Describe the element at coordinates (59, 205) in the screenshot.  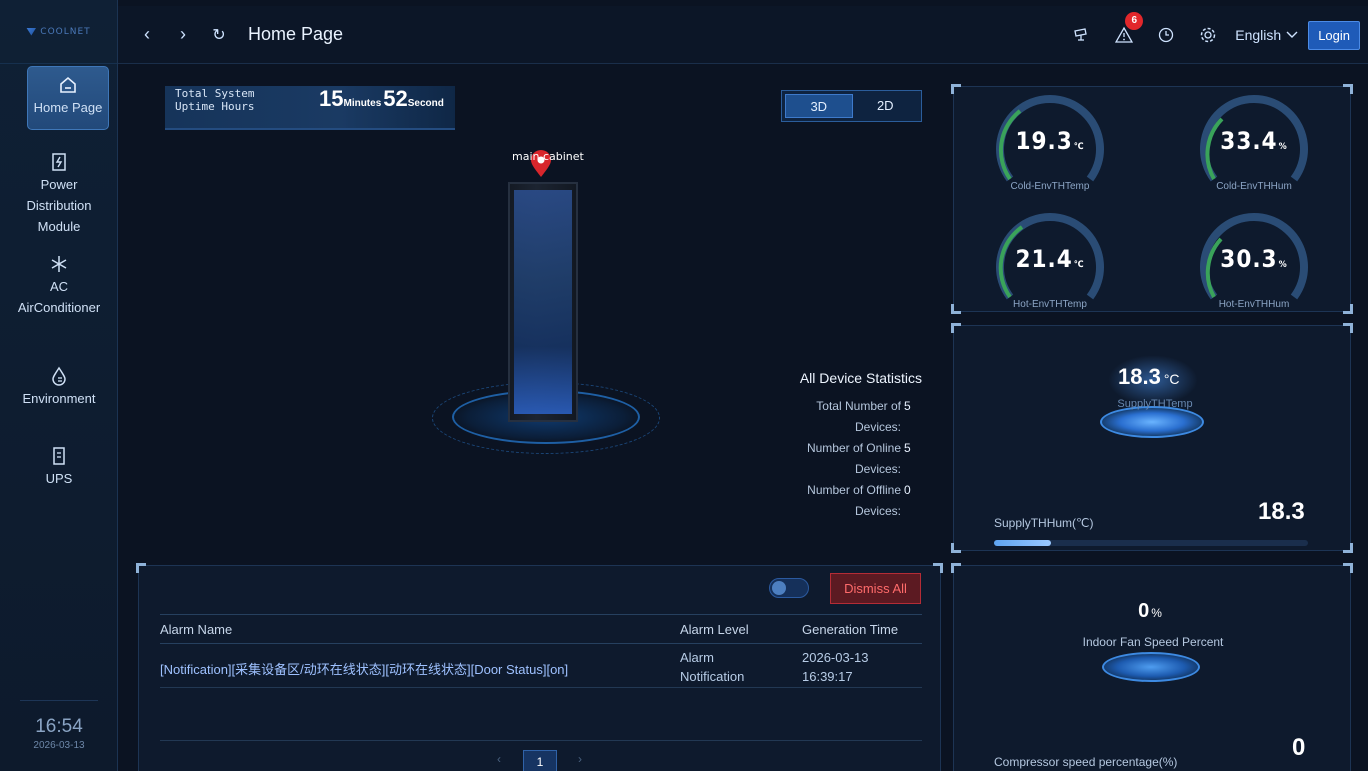
I see `sidebar-item-label: Power Distribution Module` at that location.